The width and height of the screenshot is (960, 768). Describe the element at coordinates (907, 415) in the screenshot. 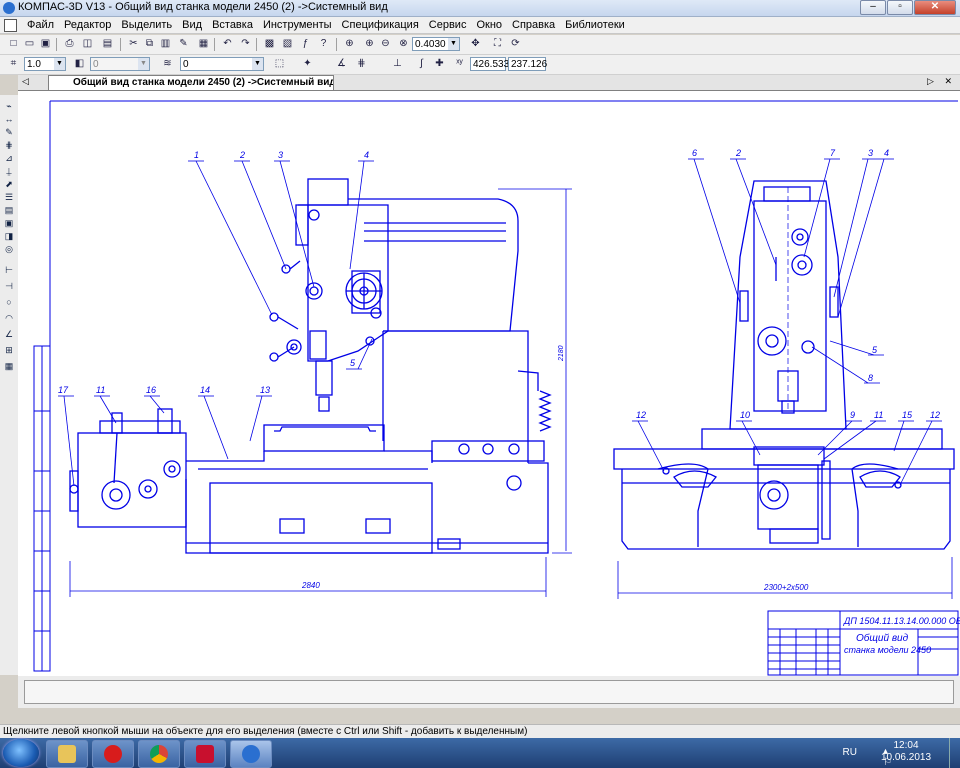

I see `callout-side-15: 15` at that location.